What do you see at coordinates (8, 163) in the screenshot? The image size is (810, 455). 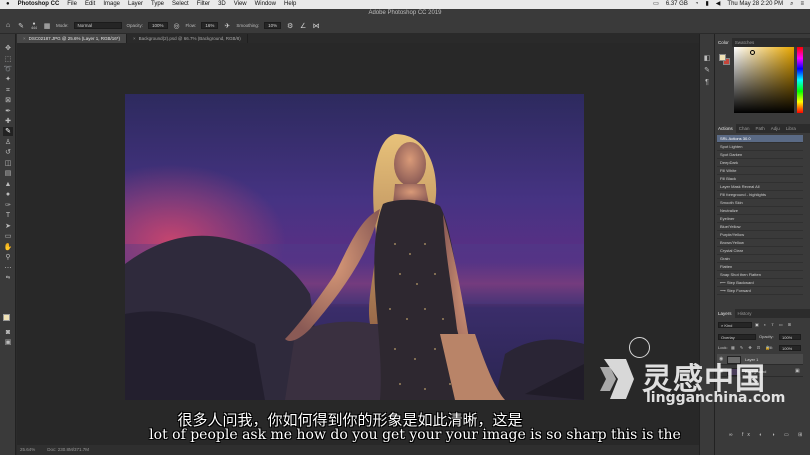 I see `eraser-tool-icon: ◫` at bounding box center [8, 163].